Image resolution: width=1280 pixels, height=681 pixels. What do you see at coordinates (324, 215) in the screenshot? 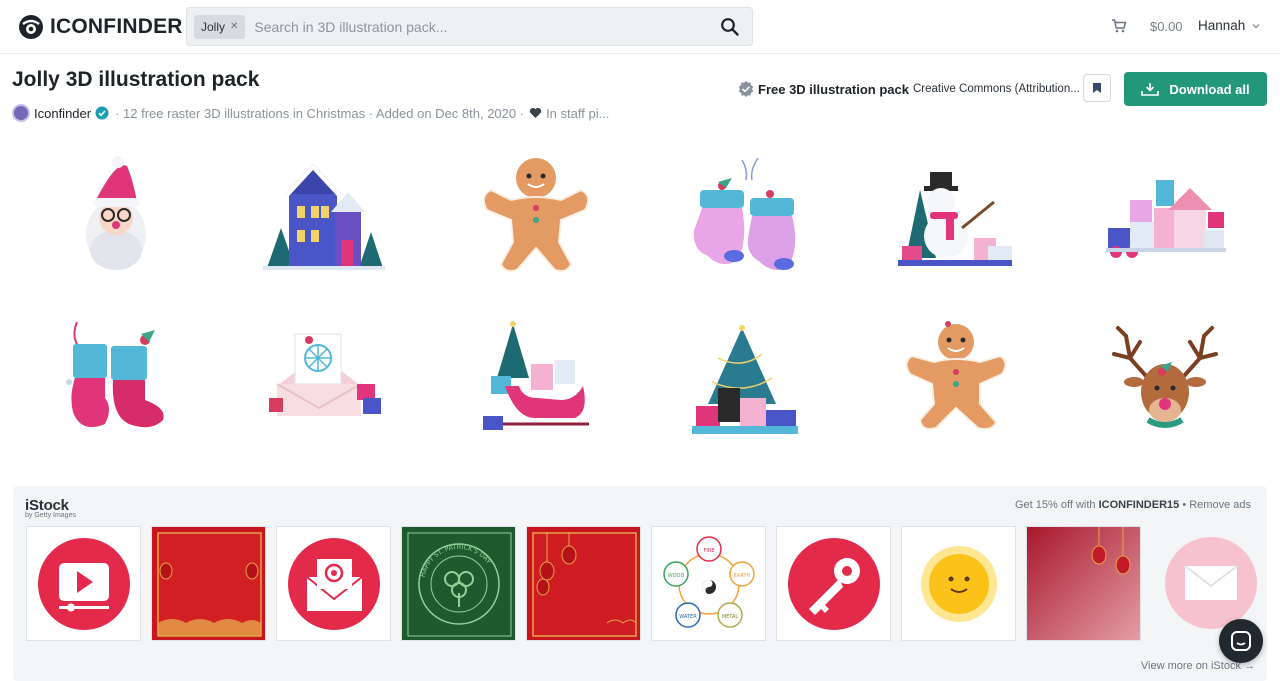
I see `snowy-house-illustration` at bounding box center [324, 215].